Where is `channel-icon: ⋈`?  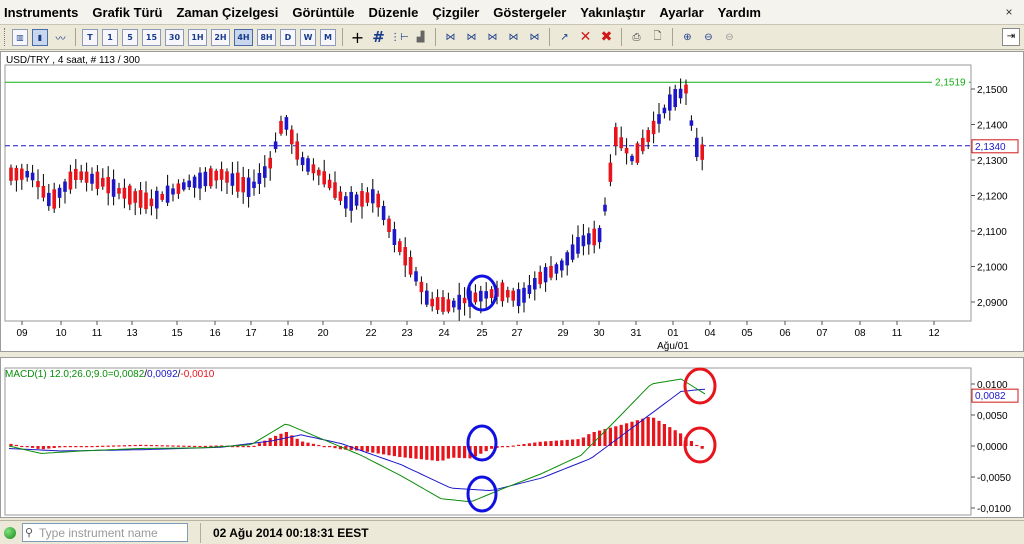
channel-icon: ⋈ is located at coordinates (513, 37).